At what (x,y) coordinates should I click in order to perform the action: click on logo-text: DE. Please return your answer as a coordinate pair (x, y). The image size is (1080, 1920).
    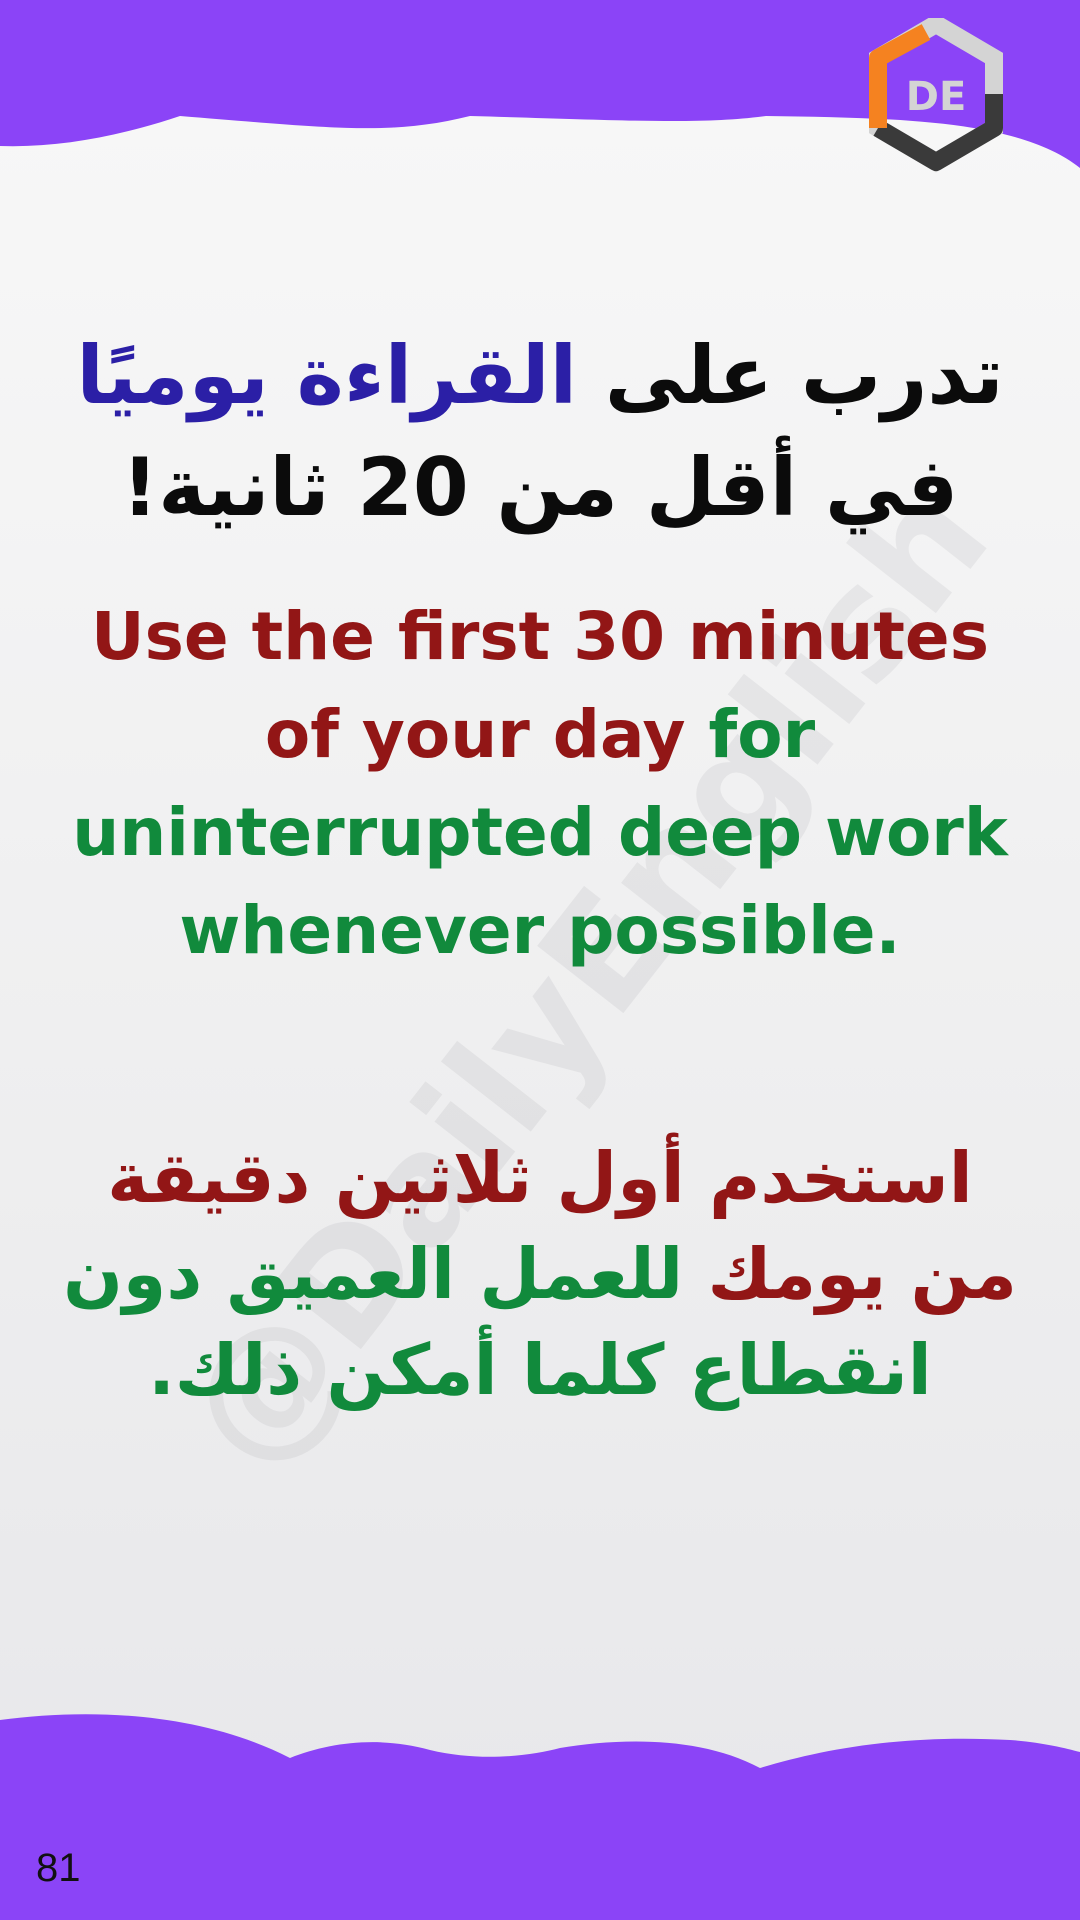
    Looking at the image, I should click on (936, 97).